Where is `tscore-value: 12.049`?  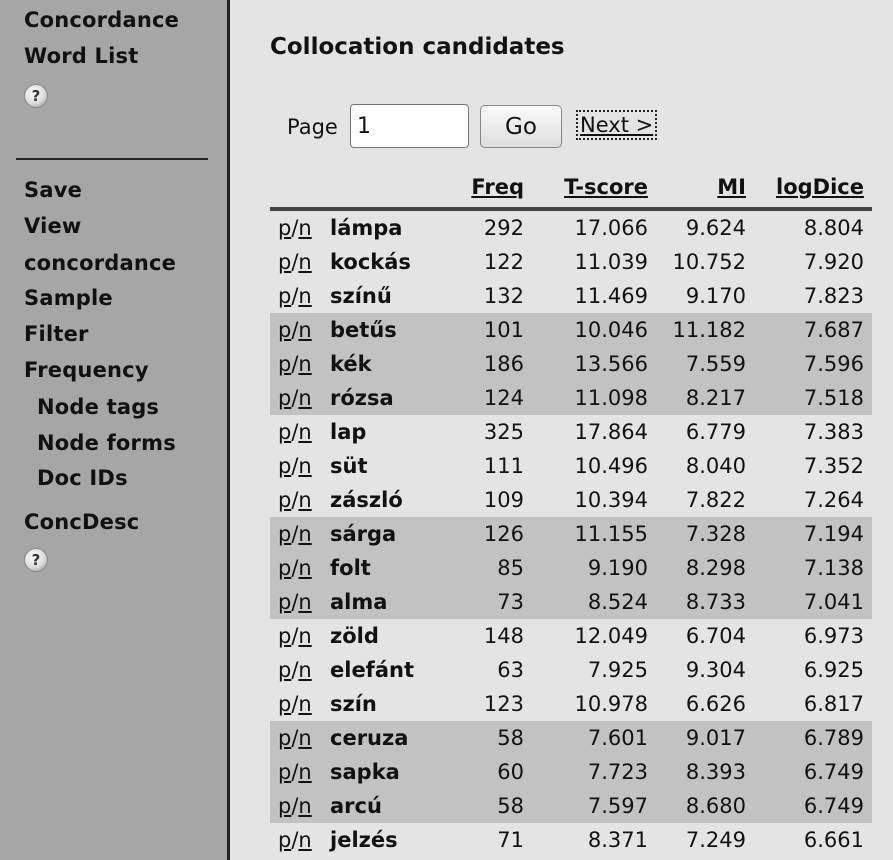
tscore-value: 12.049 is located at coordinates (611, 636).